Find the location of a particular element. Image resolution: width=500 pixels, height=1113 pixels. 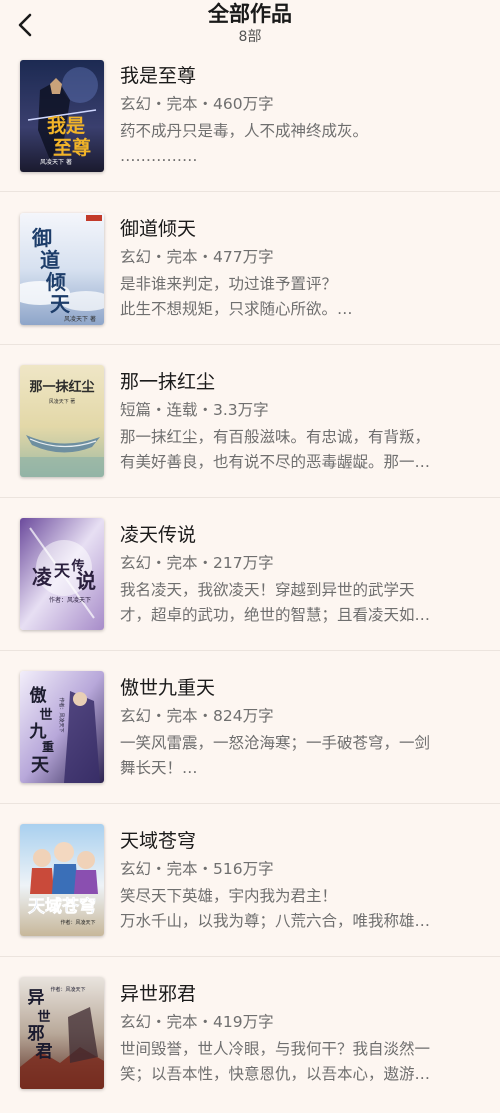

book-title: 傲世九重天 is located at coordinates (168, 688).